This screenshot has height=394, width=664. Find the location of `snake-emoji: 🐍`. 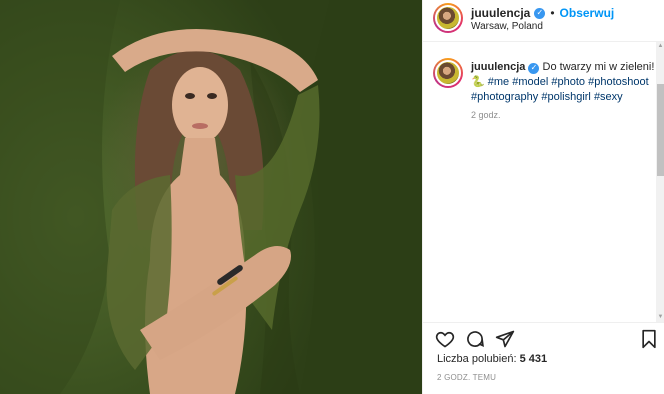

snake-emoji: 🐍 is located at coordinates (478, 82).